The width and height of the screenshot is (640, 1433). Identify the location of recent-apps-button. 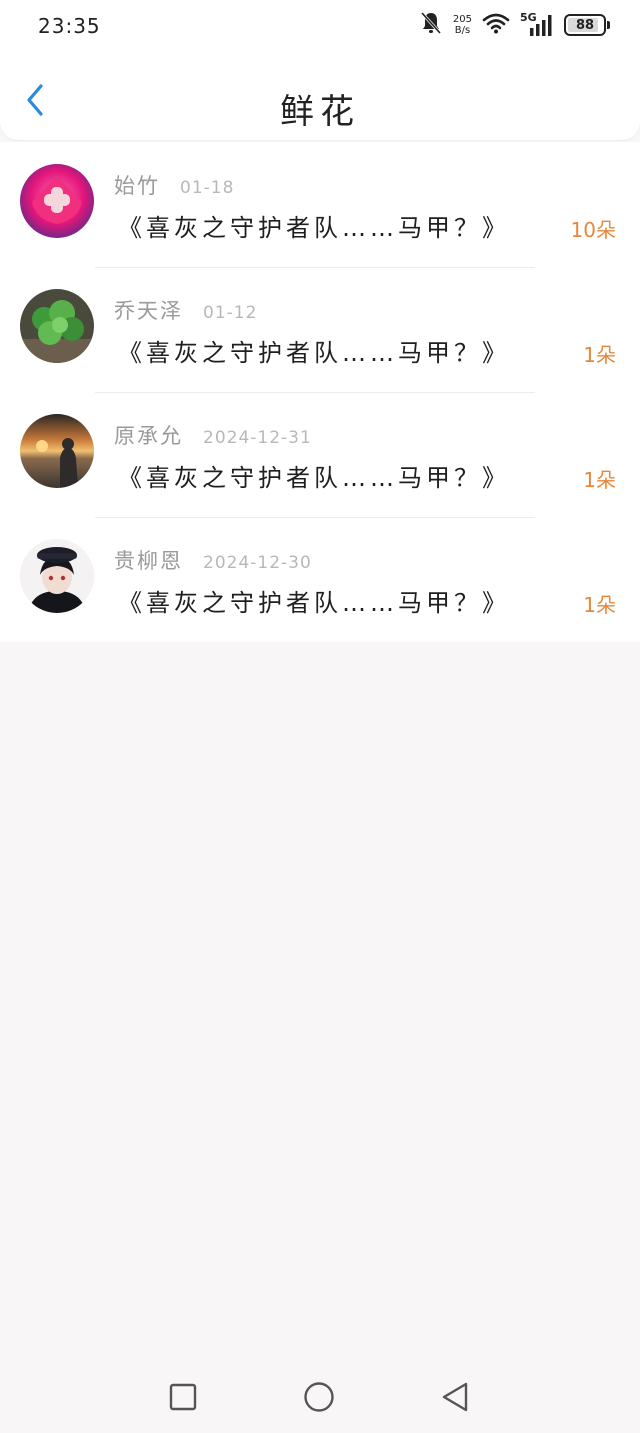
(183, 1399).